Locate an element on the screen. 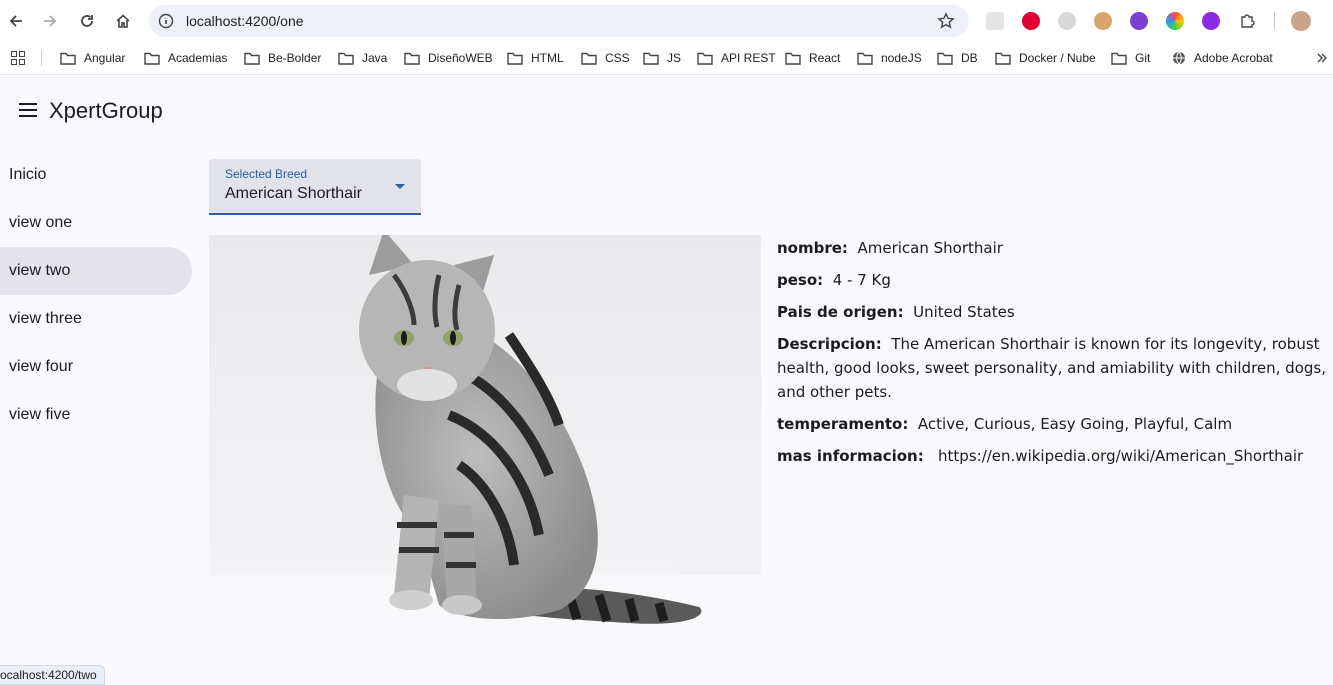 The image size is (1333, 685). bookmark-star-icon is located at coordinates (946, 21).